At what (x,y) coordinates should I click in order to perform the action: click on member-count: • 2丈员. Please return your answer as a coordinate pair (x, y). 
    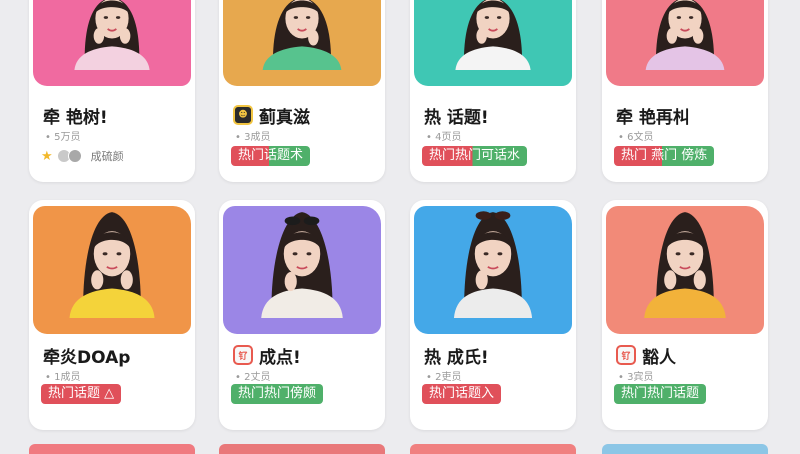
    Looking at the image, I should click on (253, 377).